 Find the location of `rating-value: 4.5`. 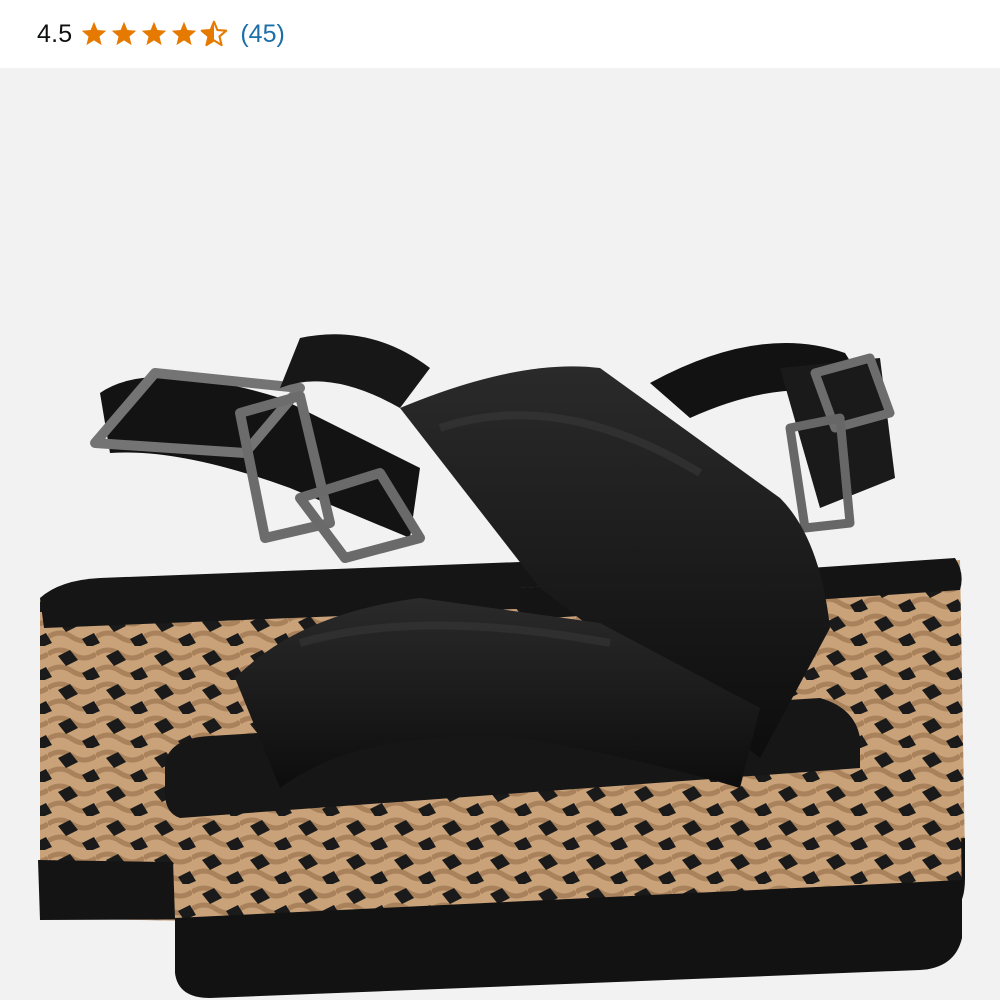

rating-value: 4.5 is located at coordinates (55, 33).